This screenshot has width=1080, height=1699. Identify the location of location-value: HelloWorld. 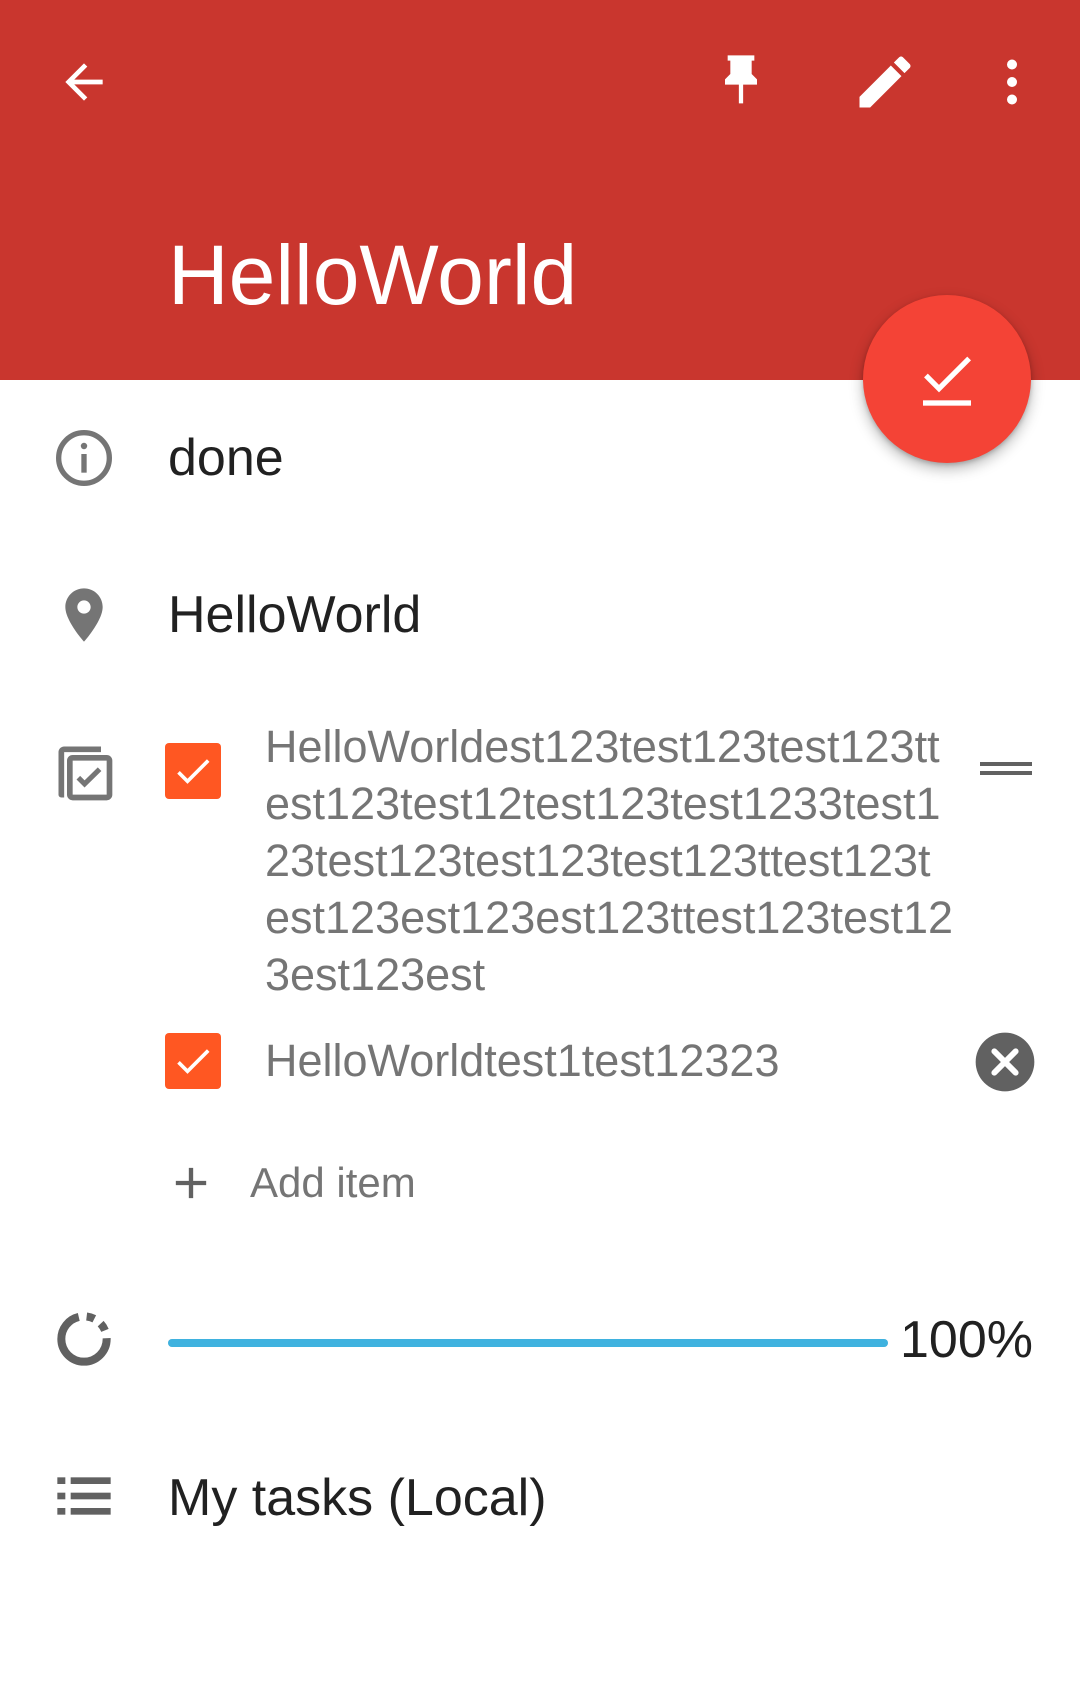
(294, 615).